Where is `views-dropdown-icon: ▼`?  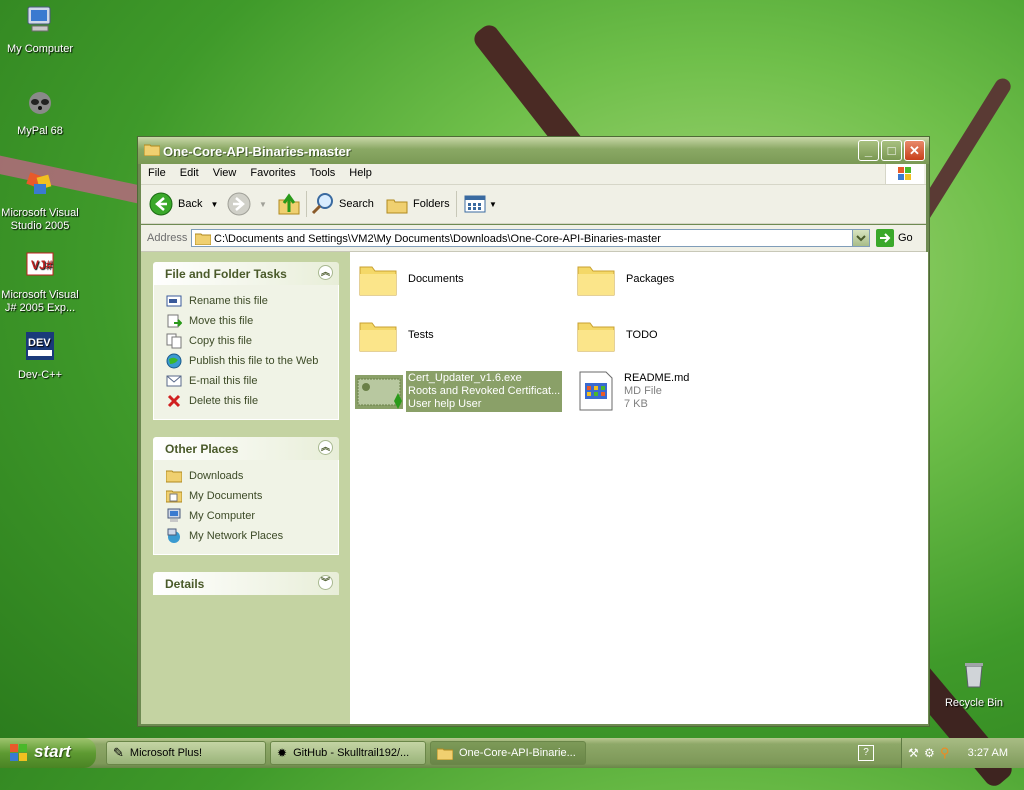 views-dropdown-icon: ▼ is located at coordinates (493, 204).